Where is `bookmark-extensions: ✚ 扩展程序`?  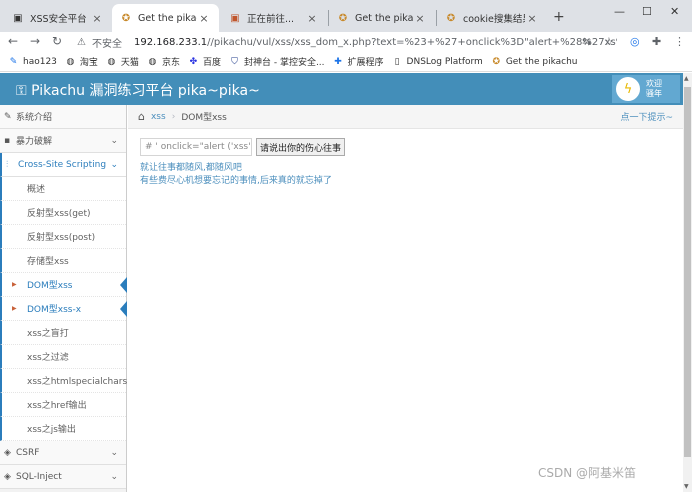 bookmark-extensions: ✚ 扩展程序 is located at coordinates (358, 62).